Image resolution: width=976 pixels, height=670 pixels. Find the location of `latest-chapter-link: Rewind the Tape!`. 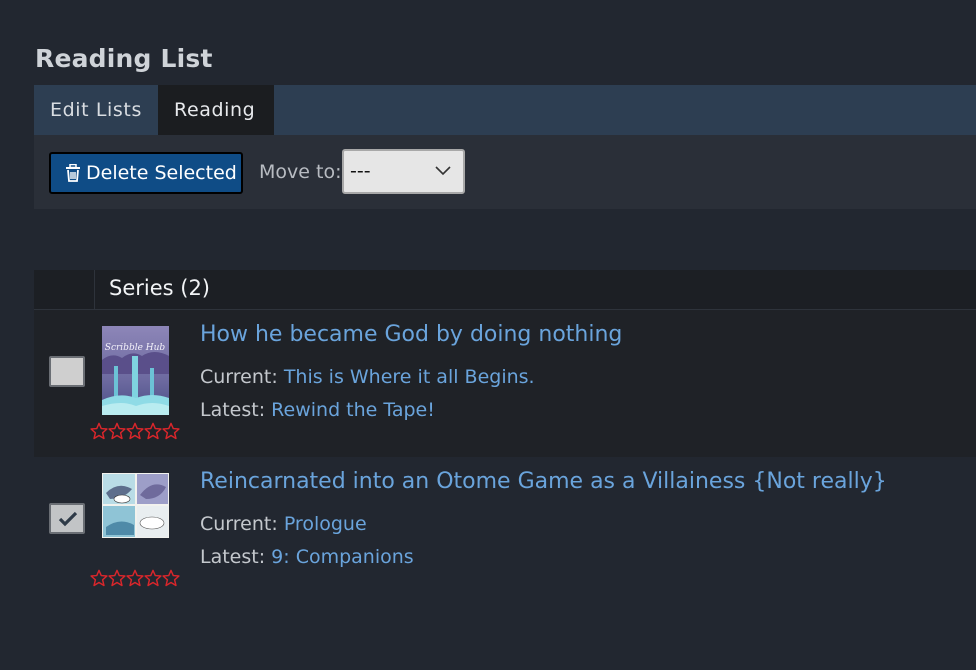

latest-chapter-link: Rewind the Tape! is located at coordinates (353, 410).